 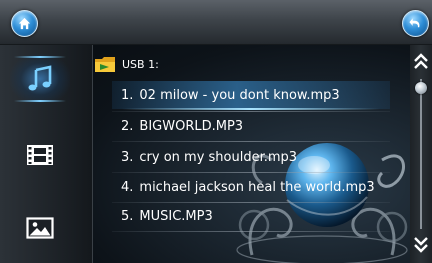 What do you see at coordinates (421, 244) in the screenshot?
I see `double-chevron-down-icon` at bounding box center [421, 244].